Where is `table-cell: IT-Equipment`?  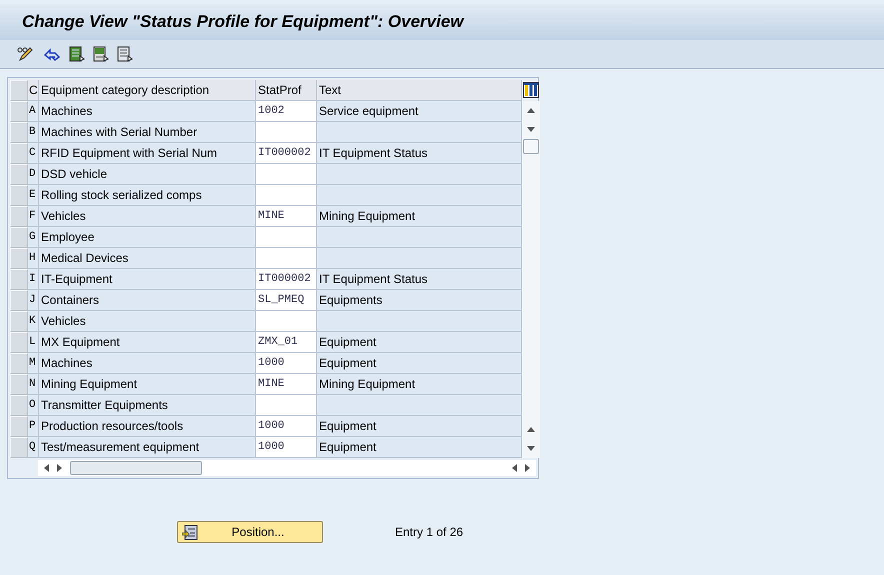 table-cell: IT-Equipment is located at coordinates (147, 279).